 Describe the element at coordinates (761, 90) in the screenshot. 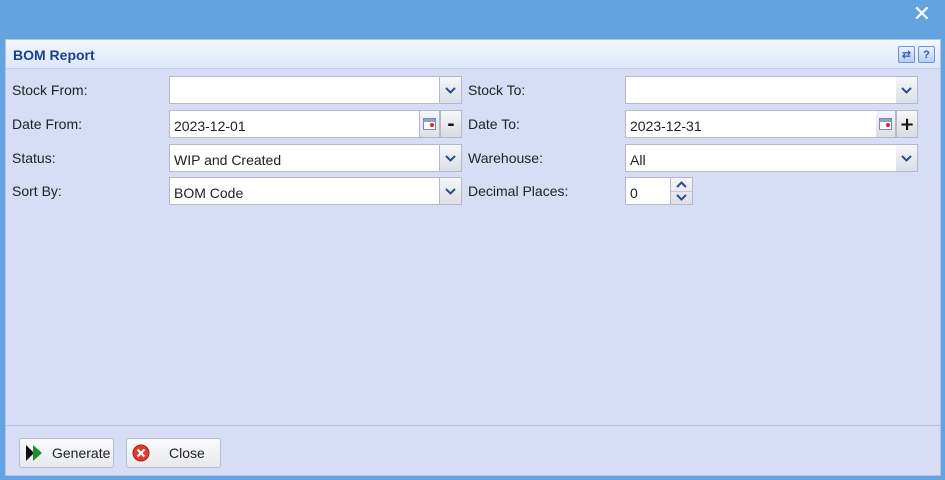

I see `stock-to-input` at that location.